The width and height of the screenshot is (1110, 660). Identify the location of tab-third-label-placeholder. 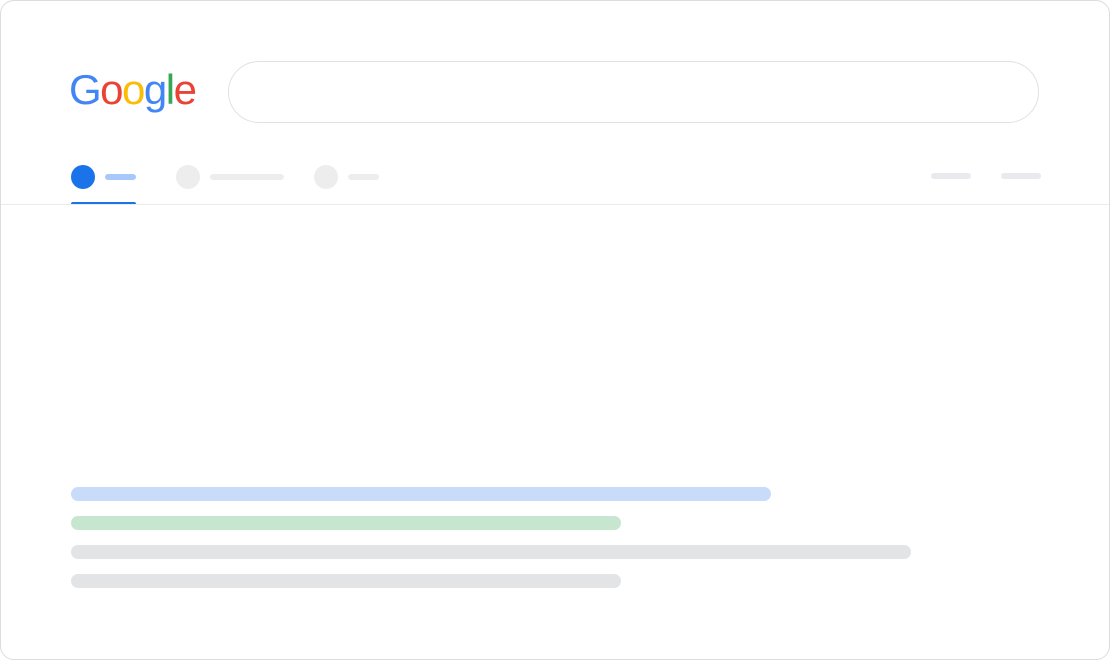
(363, 177).